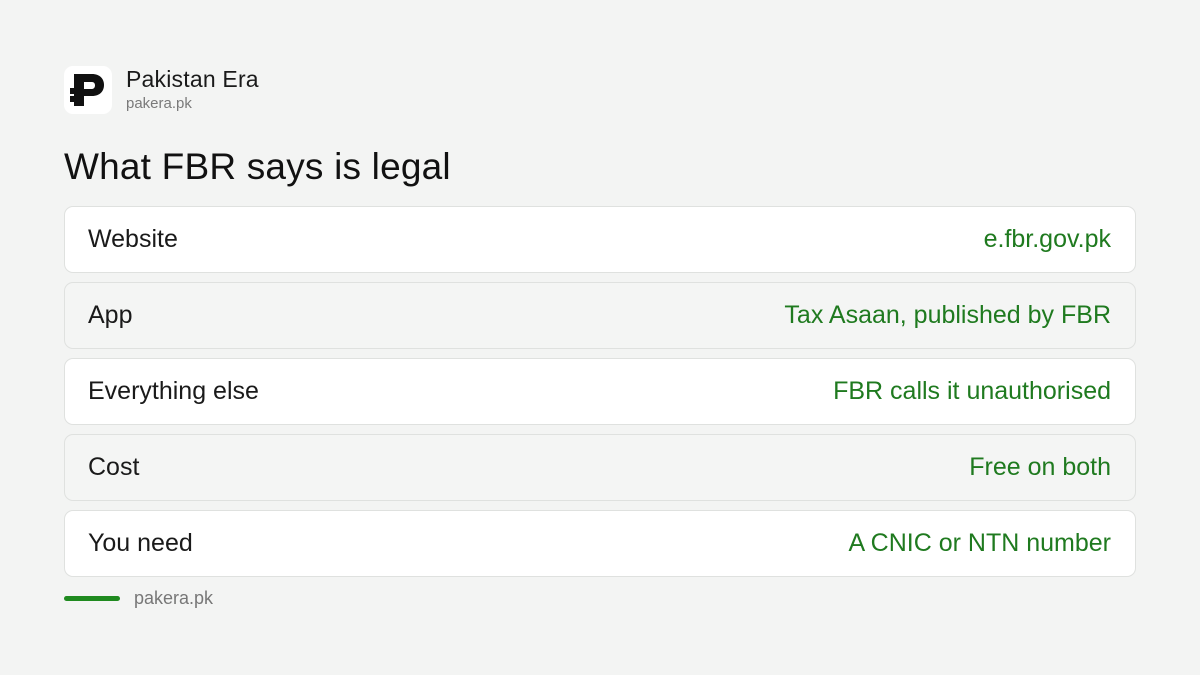 The height and width of the screenshot is (675, 1200). What do you see at coordinates (257, 166) in the screenshot?
I see `page-title: What FBR says is legal` at bounding box center [257, 166].